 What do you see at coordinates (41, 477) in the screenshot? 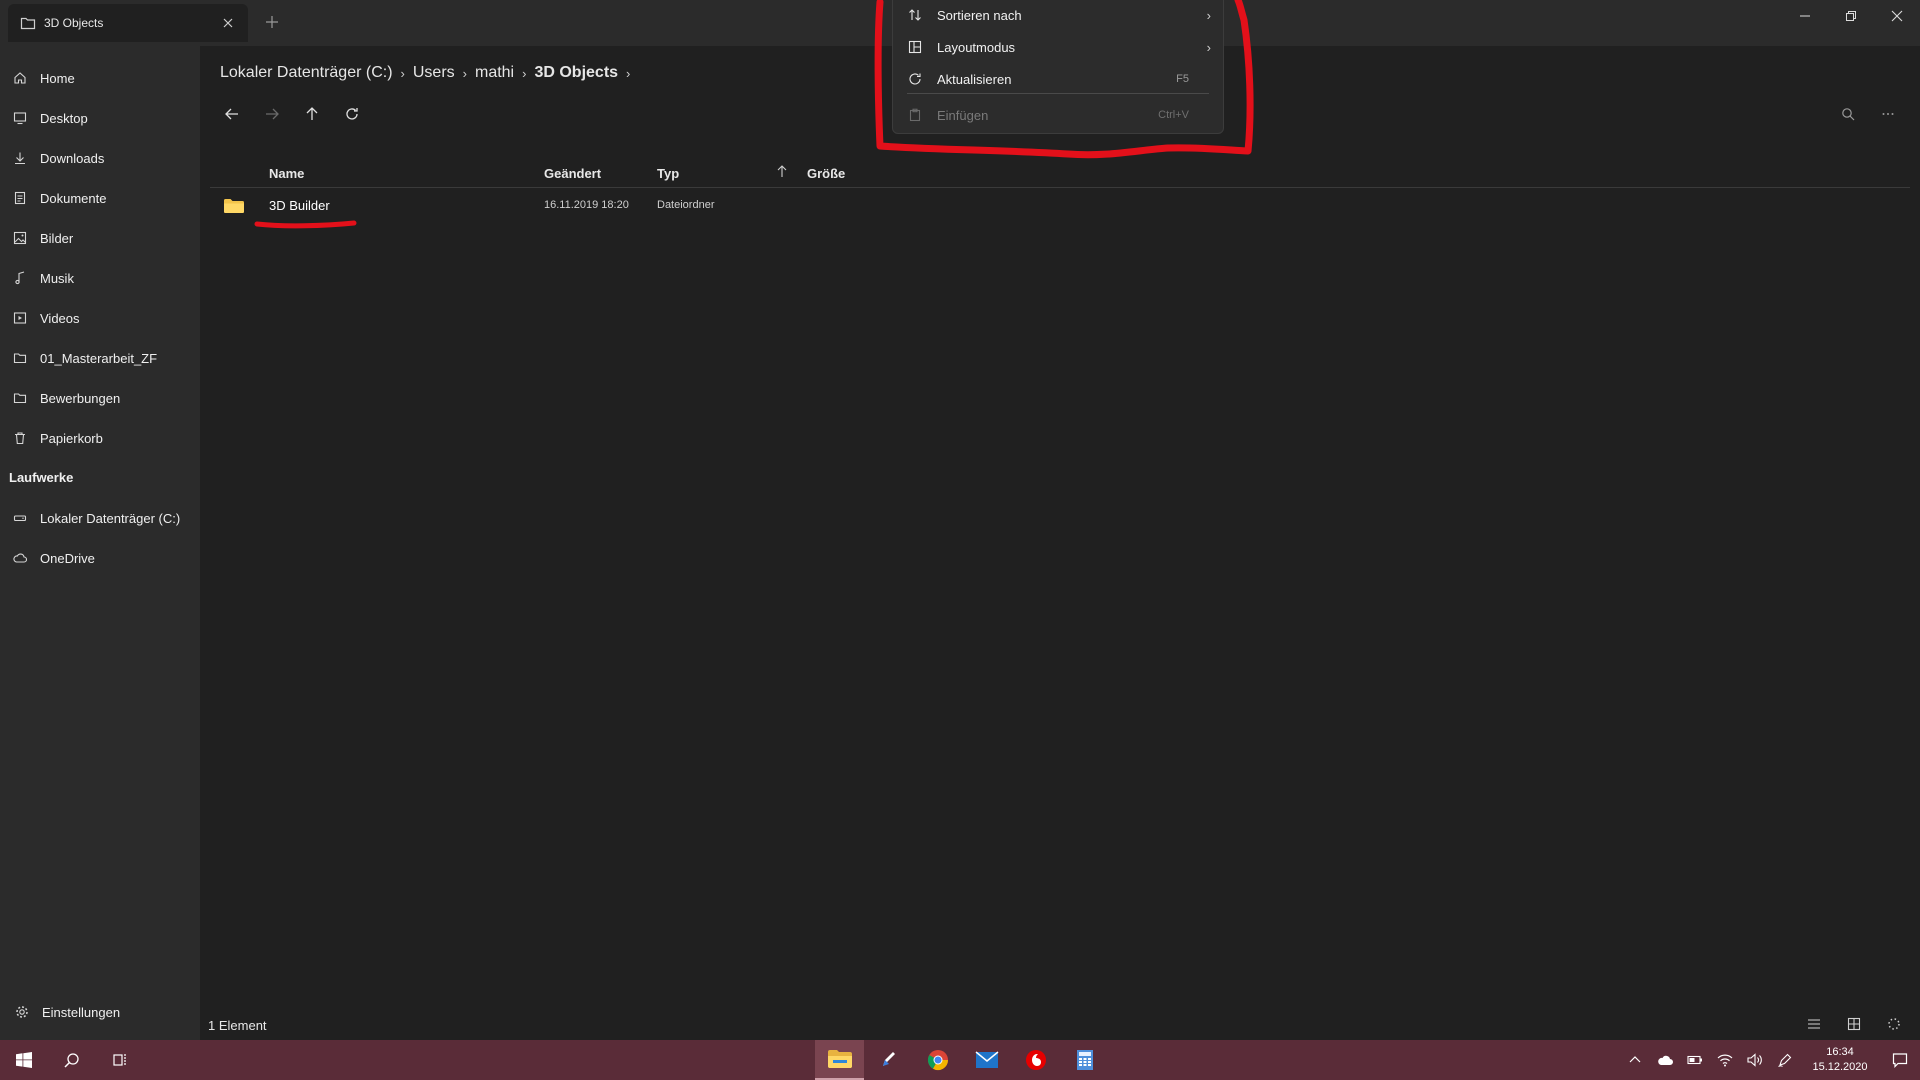
I see `drives-heading: Laufwerke` at bounding box center [41, 477].